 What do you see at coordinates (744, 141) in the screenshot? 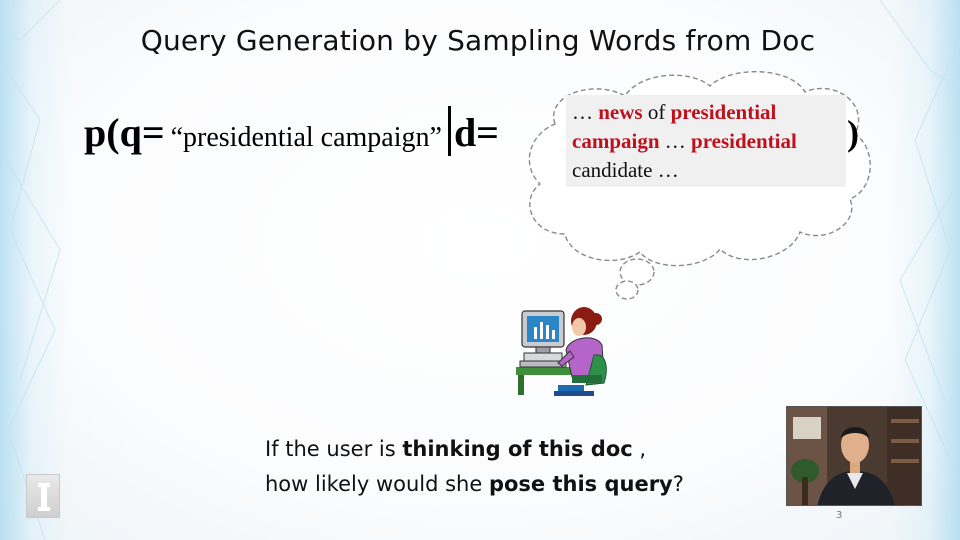
I see `doc-word-presidential-2: presidential` at bounding box center [744, 141].